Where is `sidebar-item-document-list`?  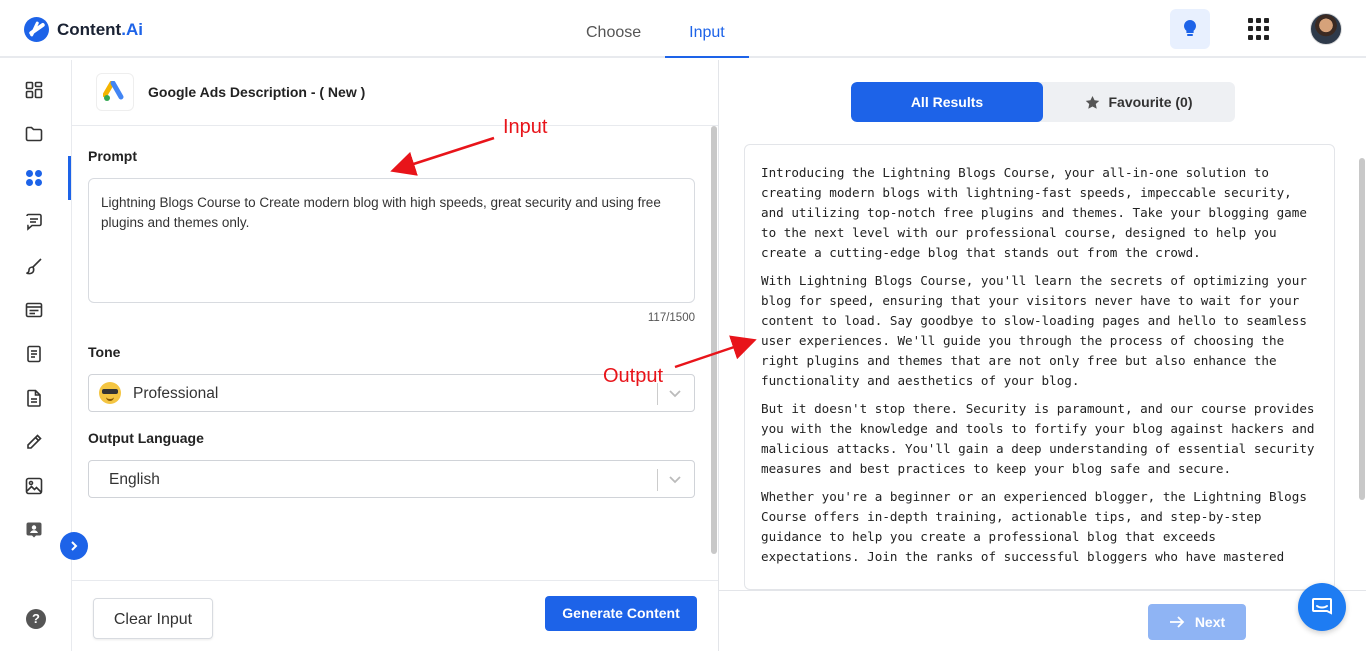
sidebar-item-document-list is located at coordinates (34, 354).